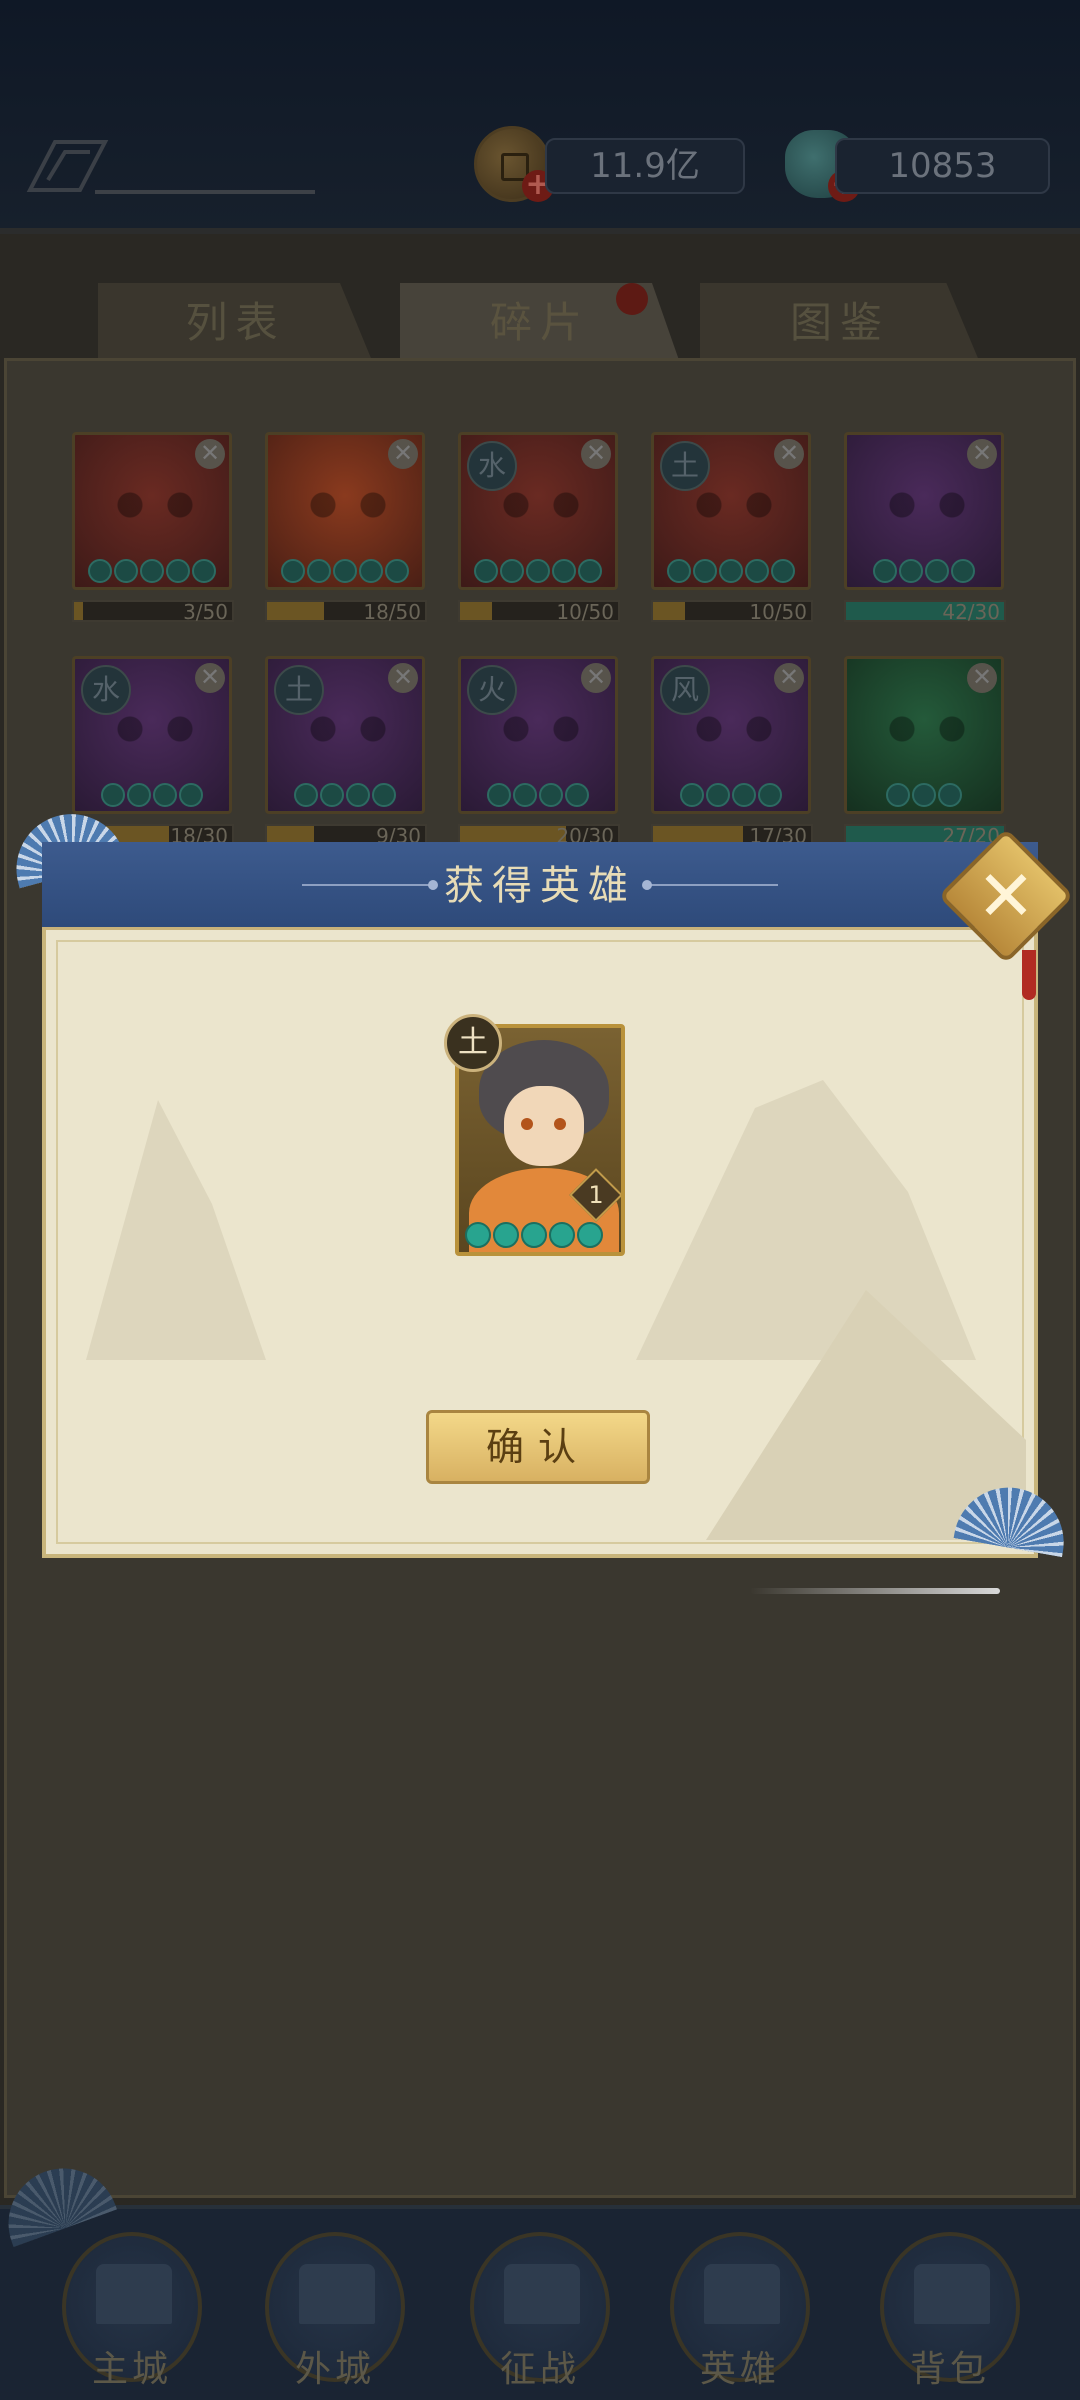 This screenshot has width=1080, height=2400. I want to click on tab-codex: 图鉴, so click(840, 323).